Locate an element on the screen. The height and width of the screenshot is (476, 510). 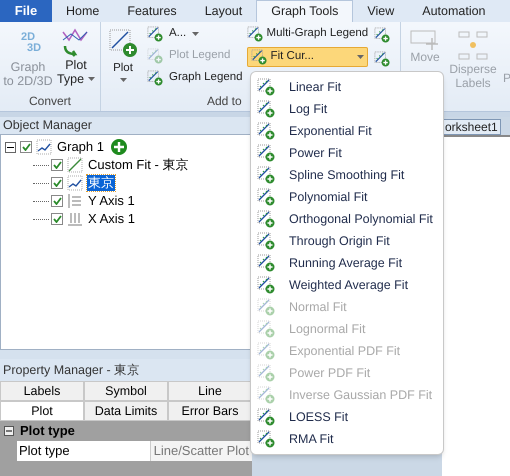
ribbon-tab: Home is located at coordinates (83, 11).